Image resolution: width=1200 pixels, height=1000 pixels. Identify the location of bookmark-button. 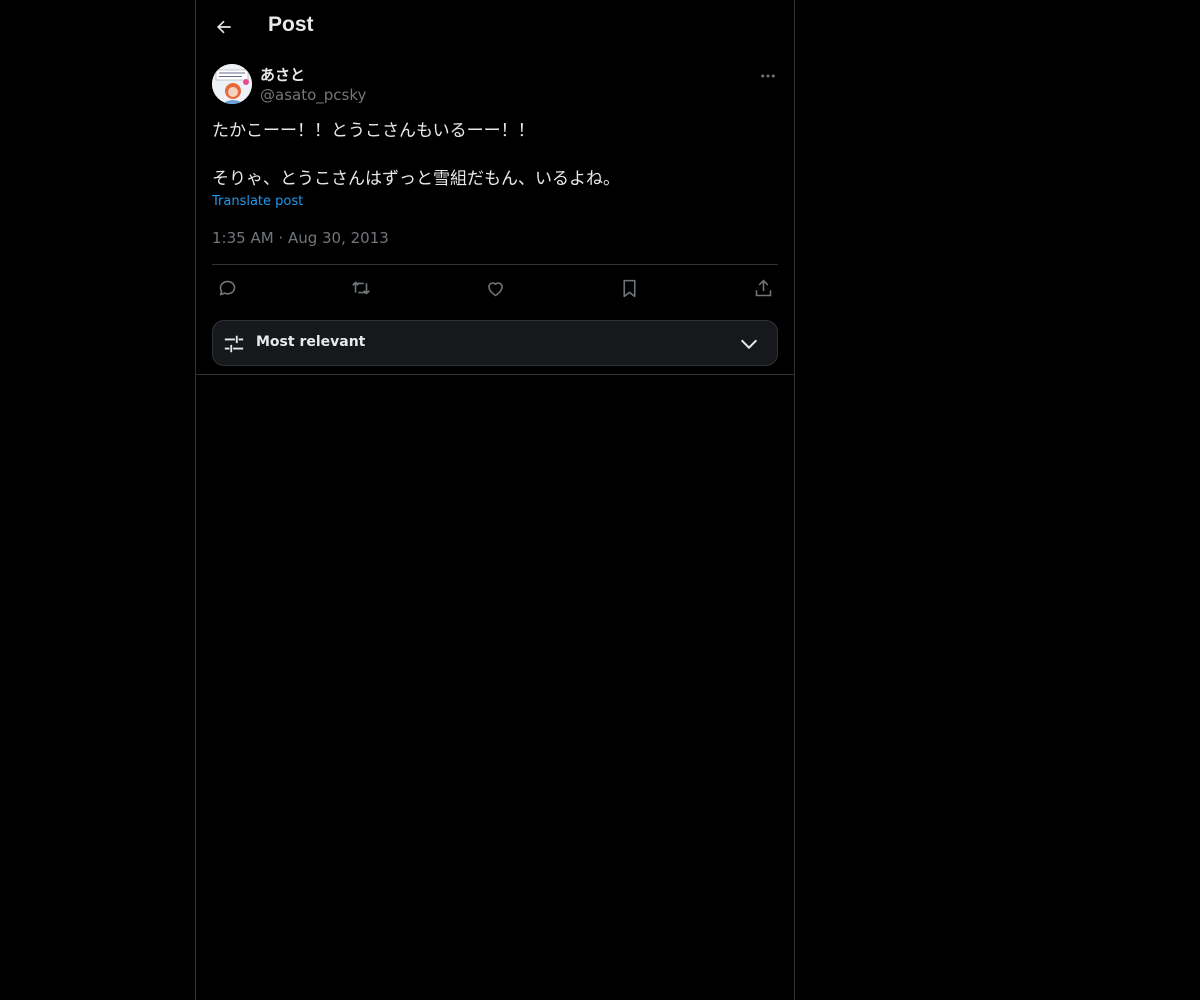
(629, 288).